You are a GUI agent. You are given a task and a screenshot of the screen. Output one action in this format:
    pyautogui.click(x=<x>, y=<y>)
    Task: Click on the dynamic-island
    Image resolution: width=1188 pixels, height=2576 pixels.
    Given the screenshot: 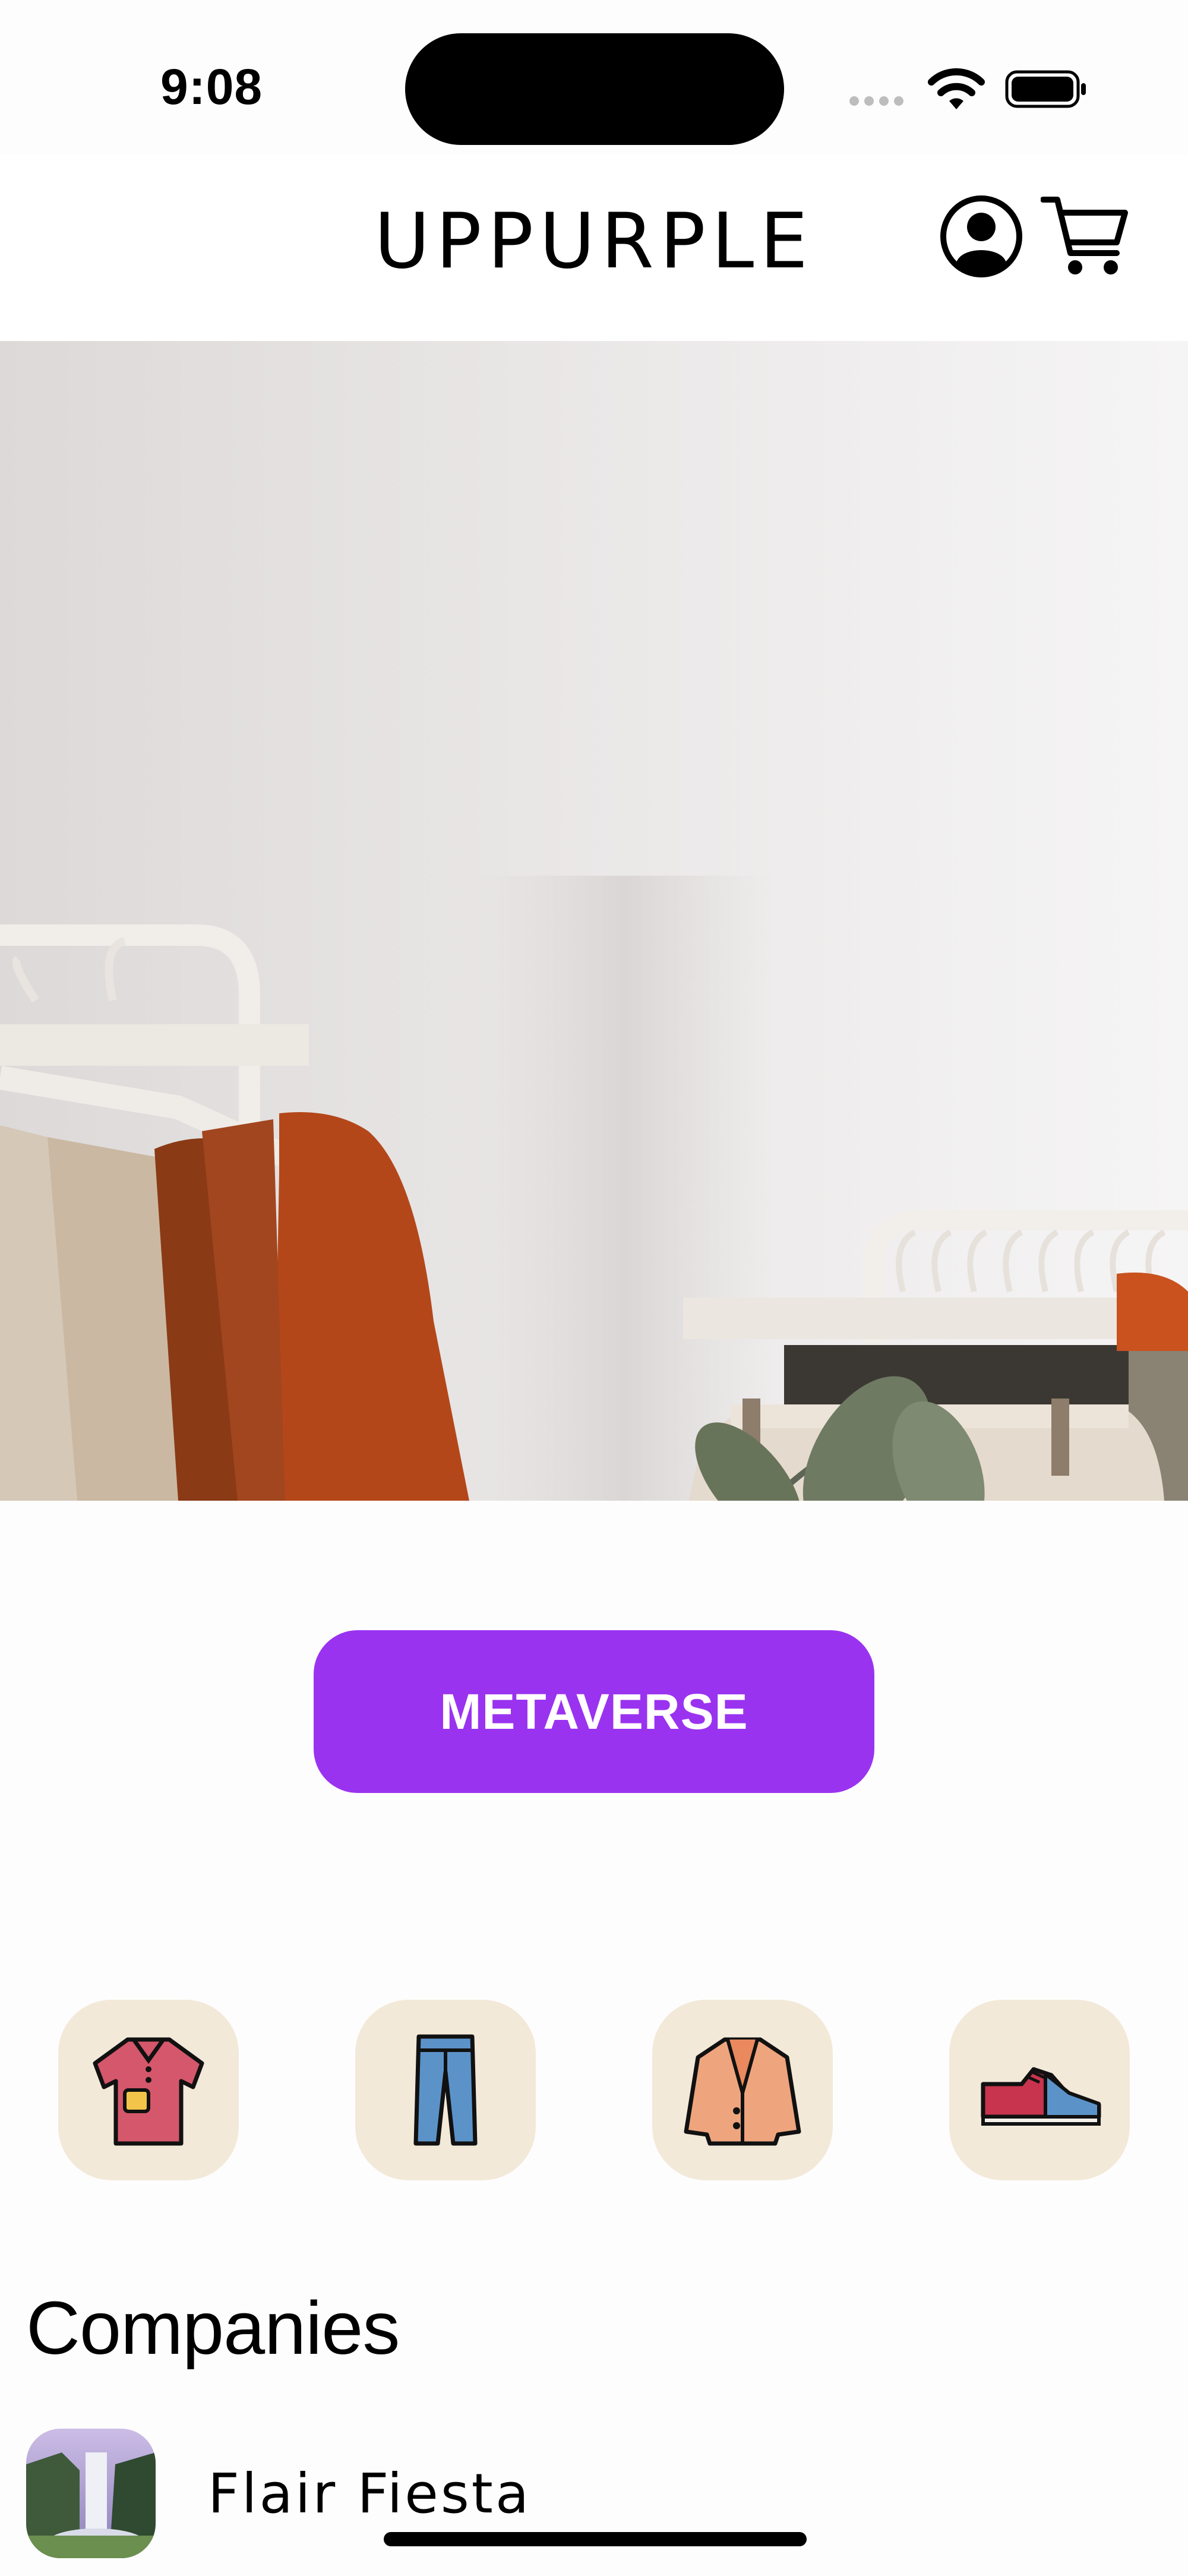 What is the action you would take?
    pyautogui.click(x=594, y=89)
    